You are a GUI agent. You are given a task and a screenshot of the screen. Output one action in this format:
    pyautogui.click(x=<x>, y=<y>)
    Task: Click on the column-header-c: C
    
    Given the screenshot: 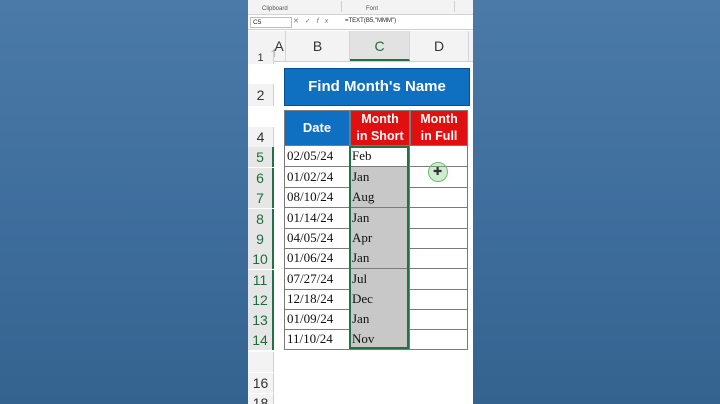 What is the action you would take?
    pyautogui.click(x=380, y=46)
    